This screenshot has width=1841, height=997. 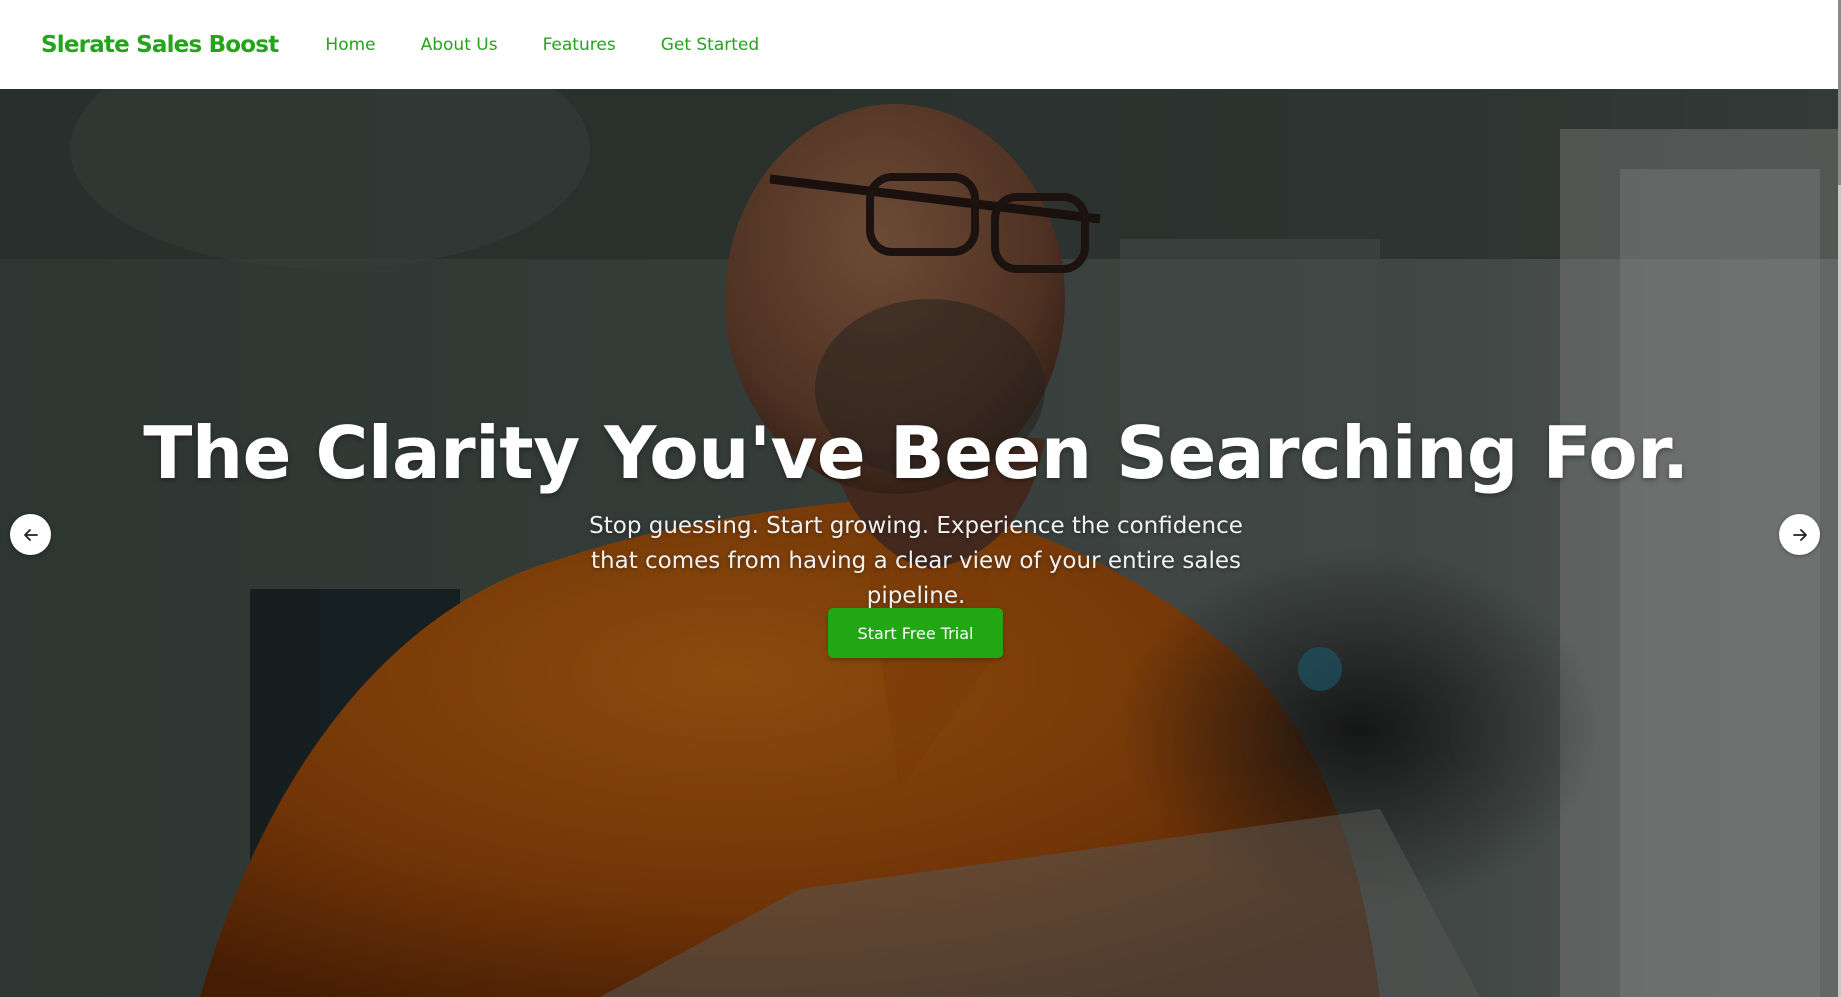 I want to click on arrow-right-icon, so click(x=1799, y=534).